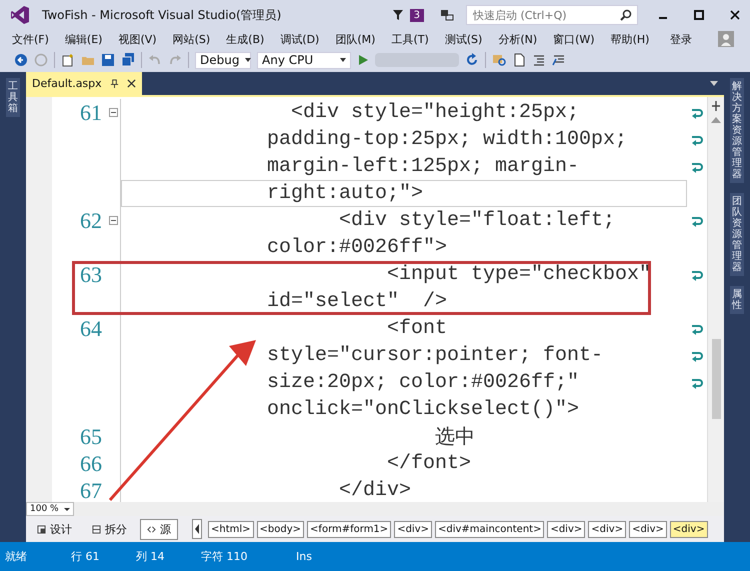 This screenshot has width=750, height=571. Describe the element at coordinates (429, 463) in the screenshot. I see `code-line: </font>` at that location.